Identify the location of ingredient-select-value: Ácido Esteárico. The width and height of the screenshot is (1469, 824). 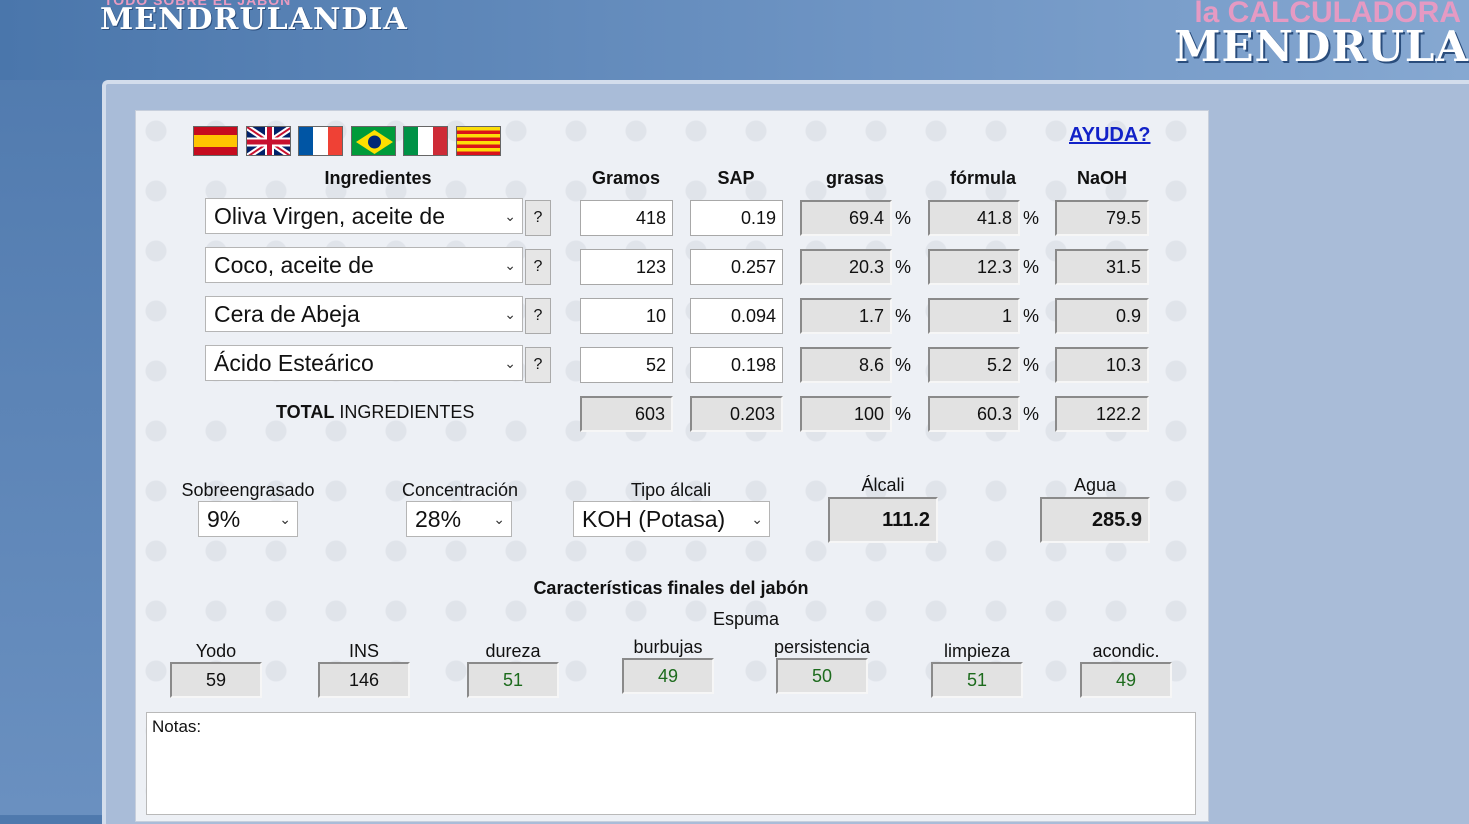
(294, 363).